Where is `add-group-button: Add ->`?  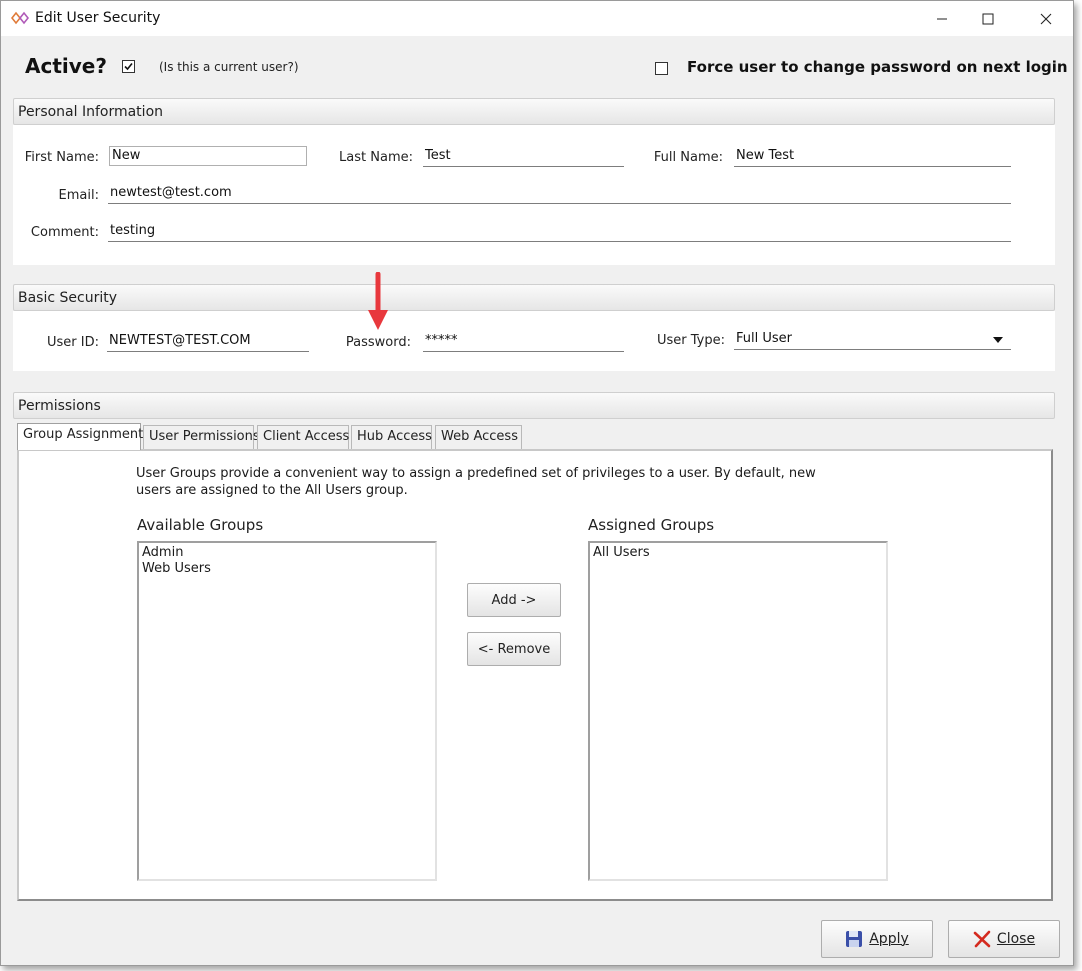
add-group-button: Add -> is located at coordinates (514, 600).